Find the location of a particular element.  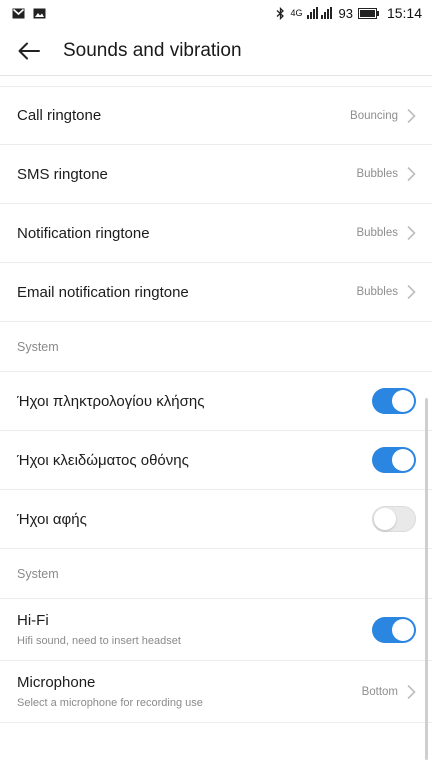

row-value: Bouncing is located at coordinates (374, 115).